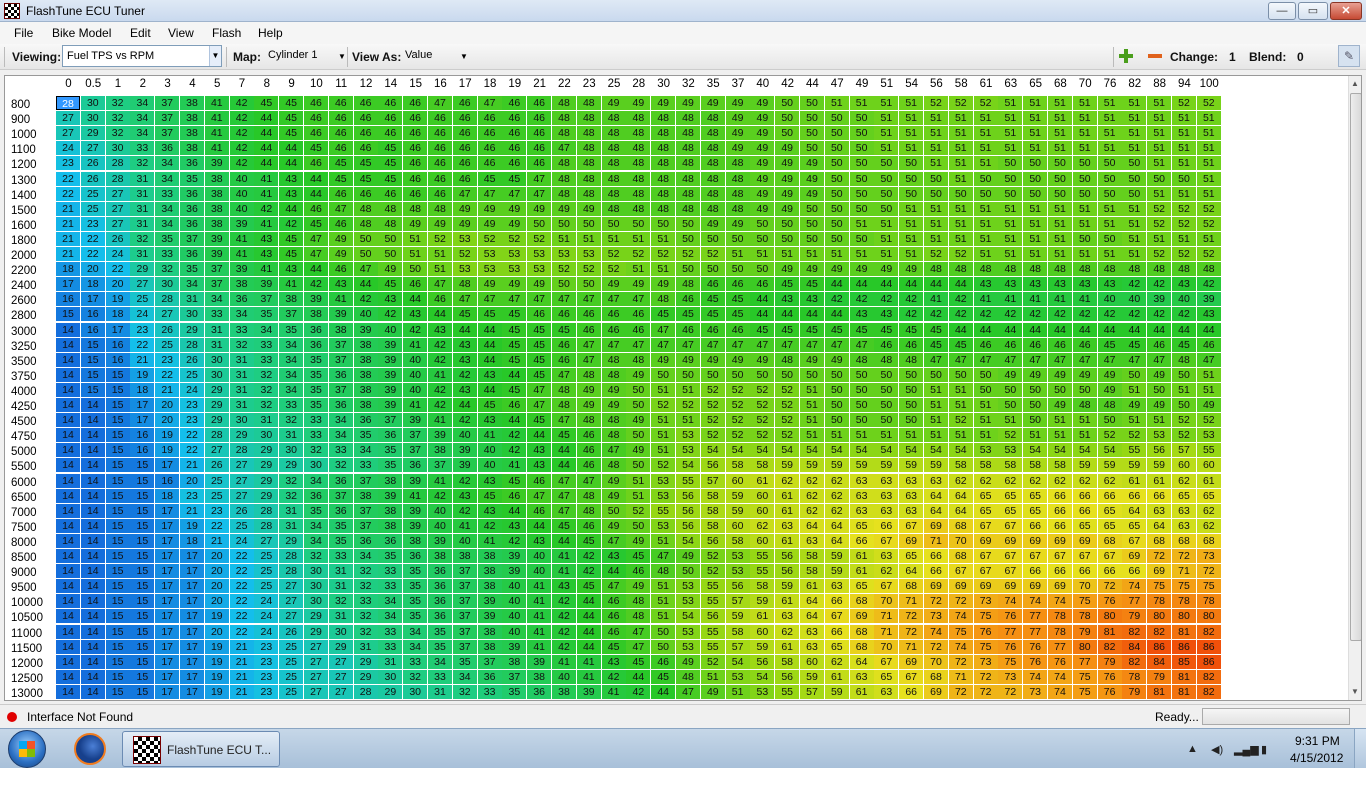 The height and width of the screenshot is (800, 1366). I want to click on table-cell: 22, so click(192, 450).